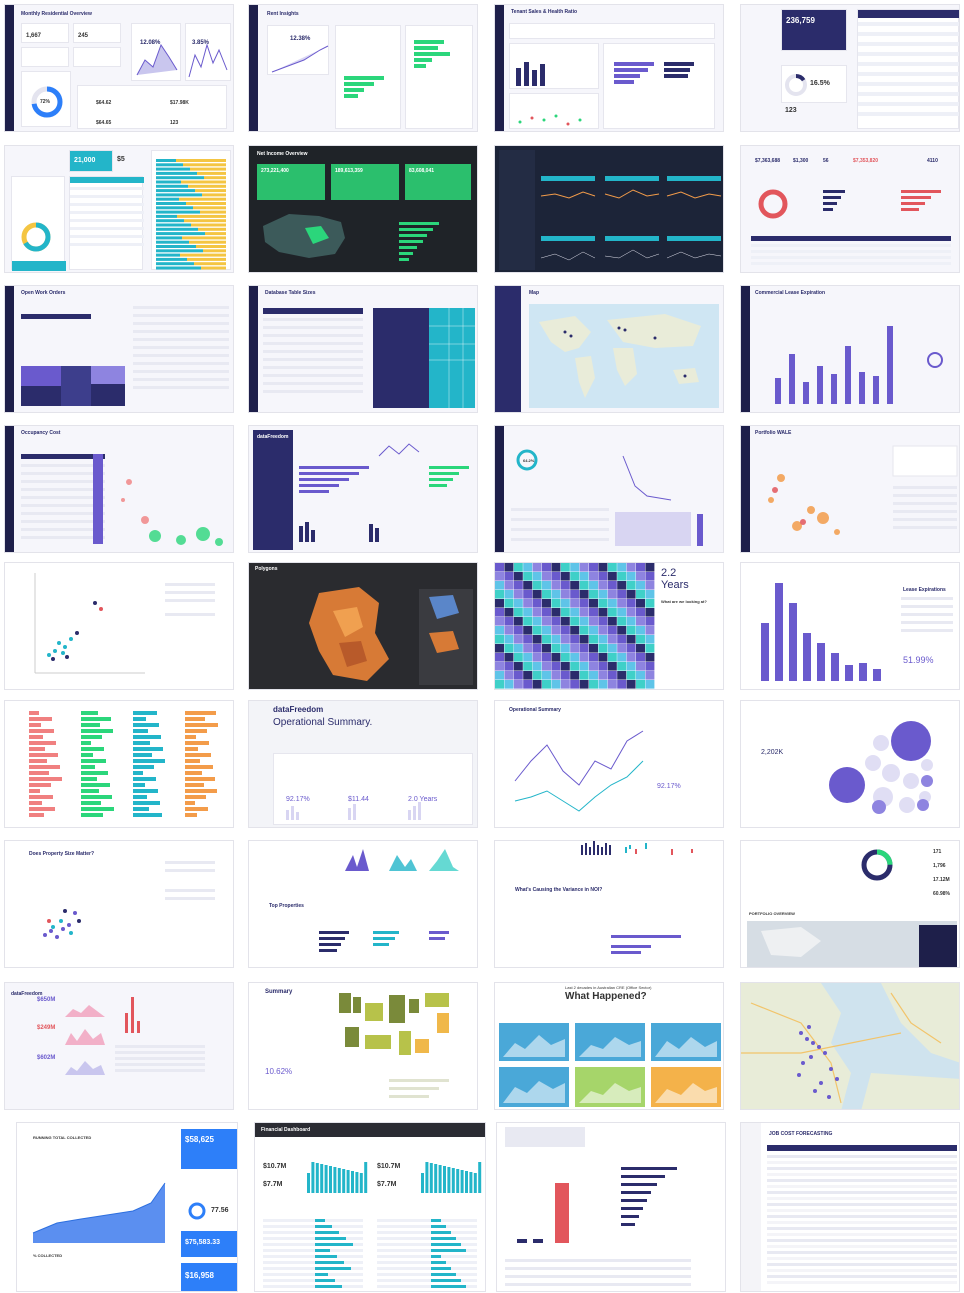 This screenshot has height=1293, width=964. I want to click on tile-open-work-orders: Open Work Orders, so click(119, 349).